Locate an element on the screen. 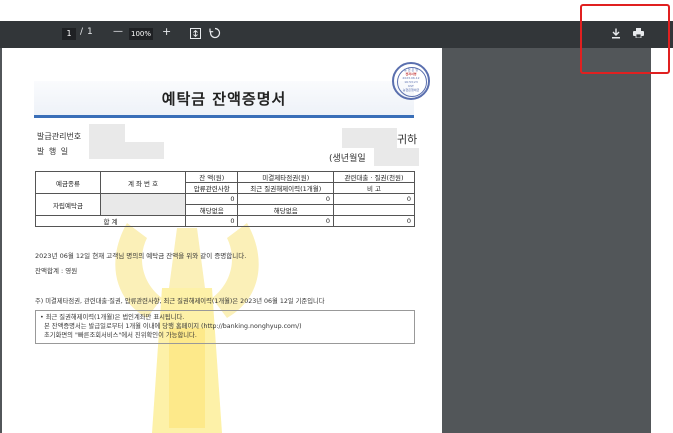  table-header: 예금종류 is located at coordinates (68, 182).